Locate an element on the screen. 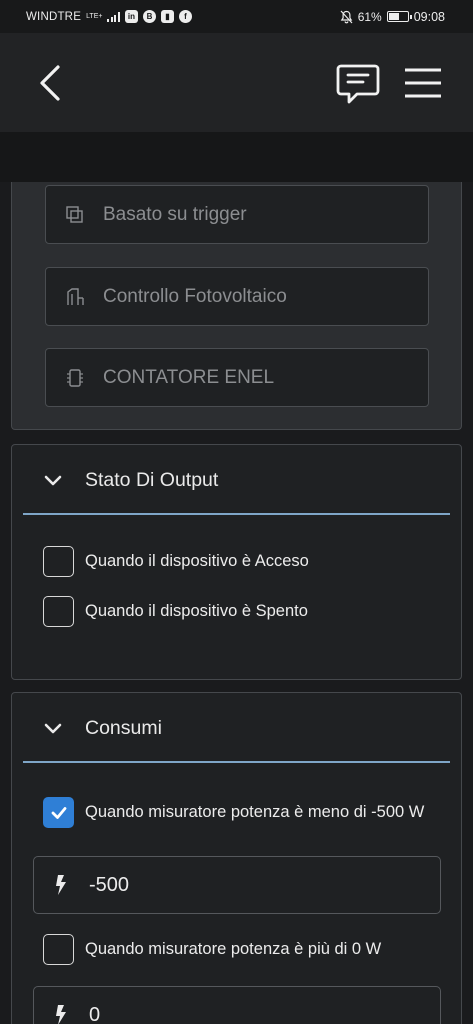  checkbox-checked is located at coordinates (58, 812).